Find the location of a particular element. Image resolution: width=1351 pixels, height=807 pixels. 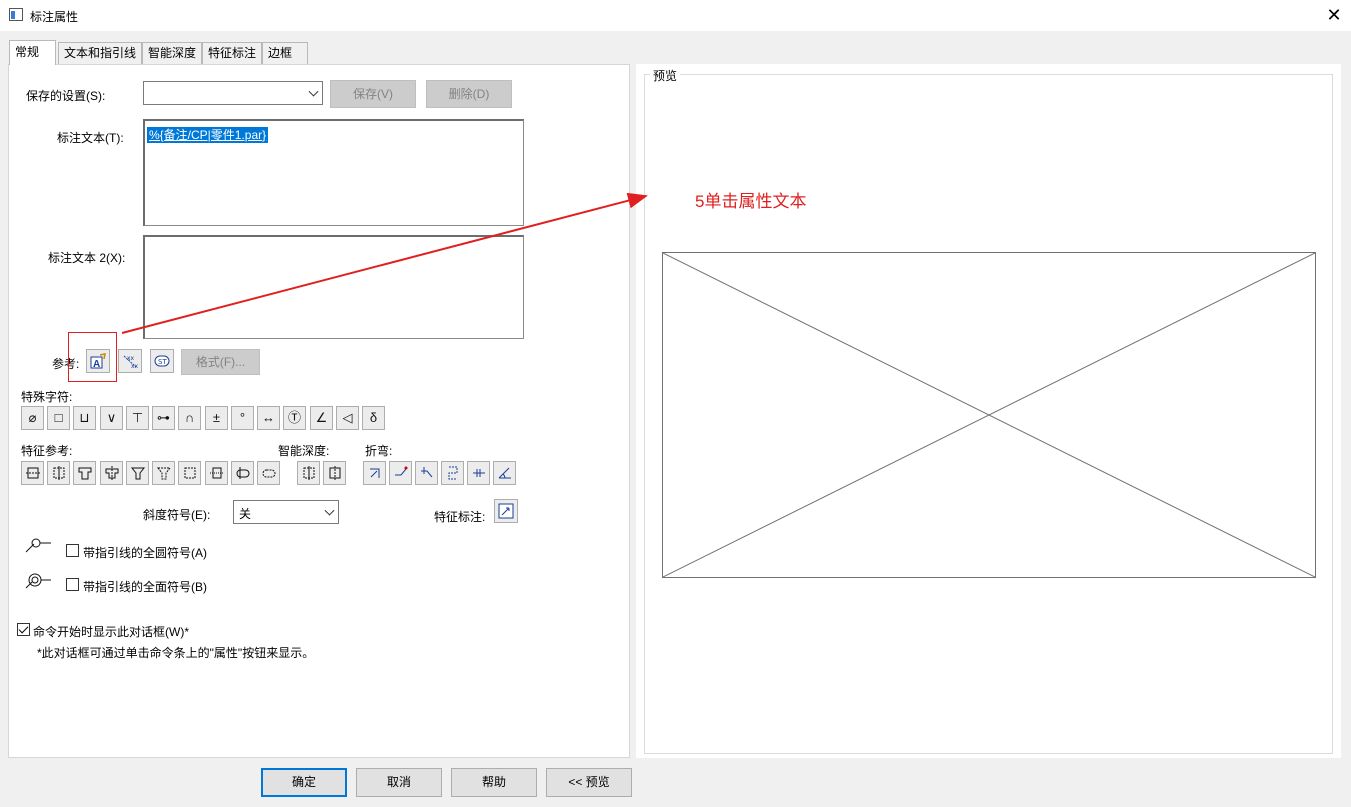

spotface-depth-icon is located at coordinates (111, 473).